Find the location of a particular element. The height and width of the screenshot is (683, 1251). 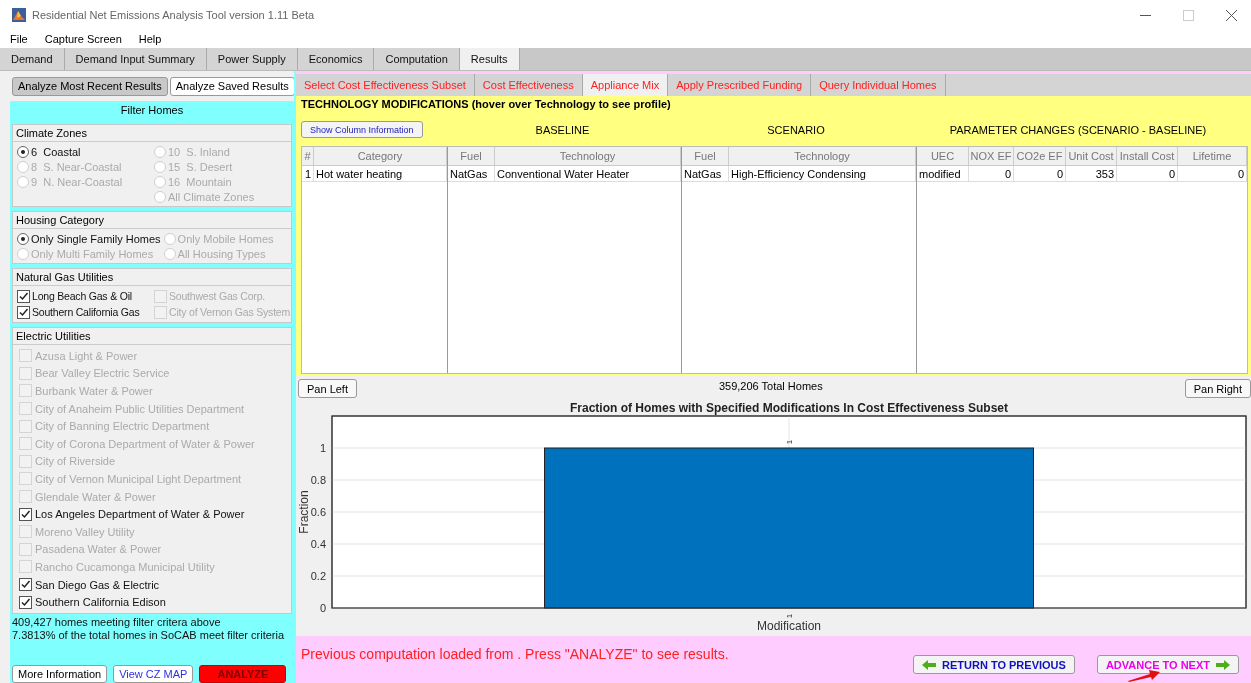

group-title: Climate Zones is located at coordinates (152, 133).